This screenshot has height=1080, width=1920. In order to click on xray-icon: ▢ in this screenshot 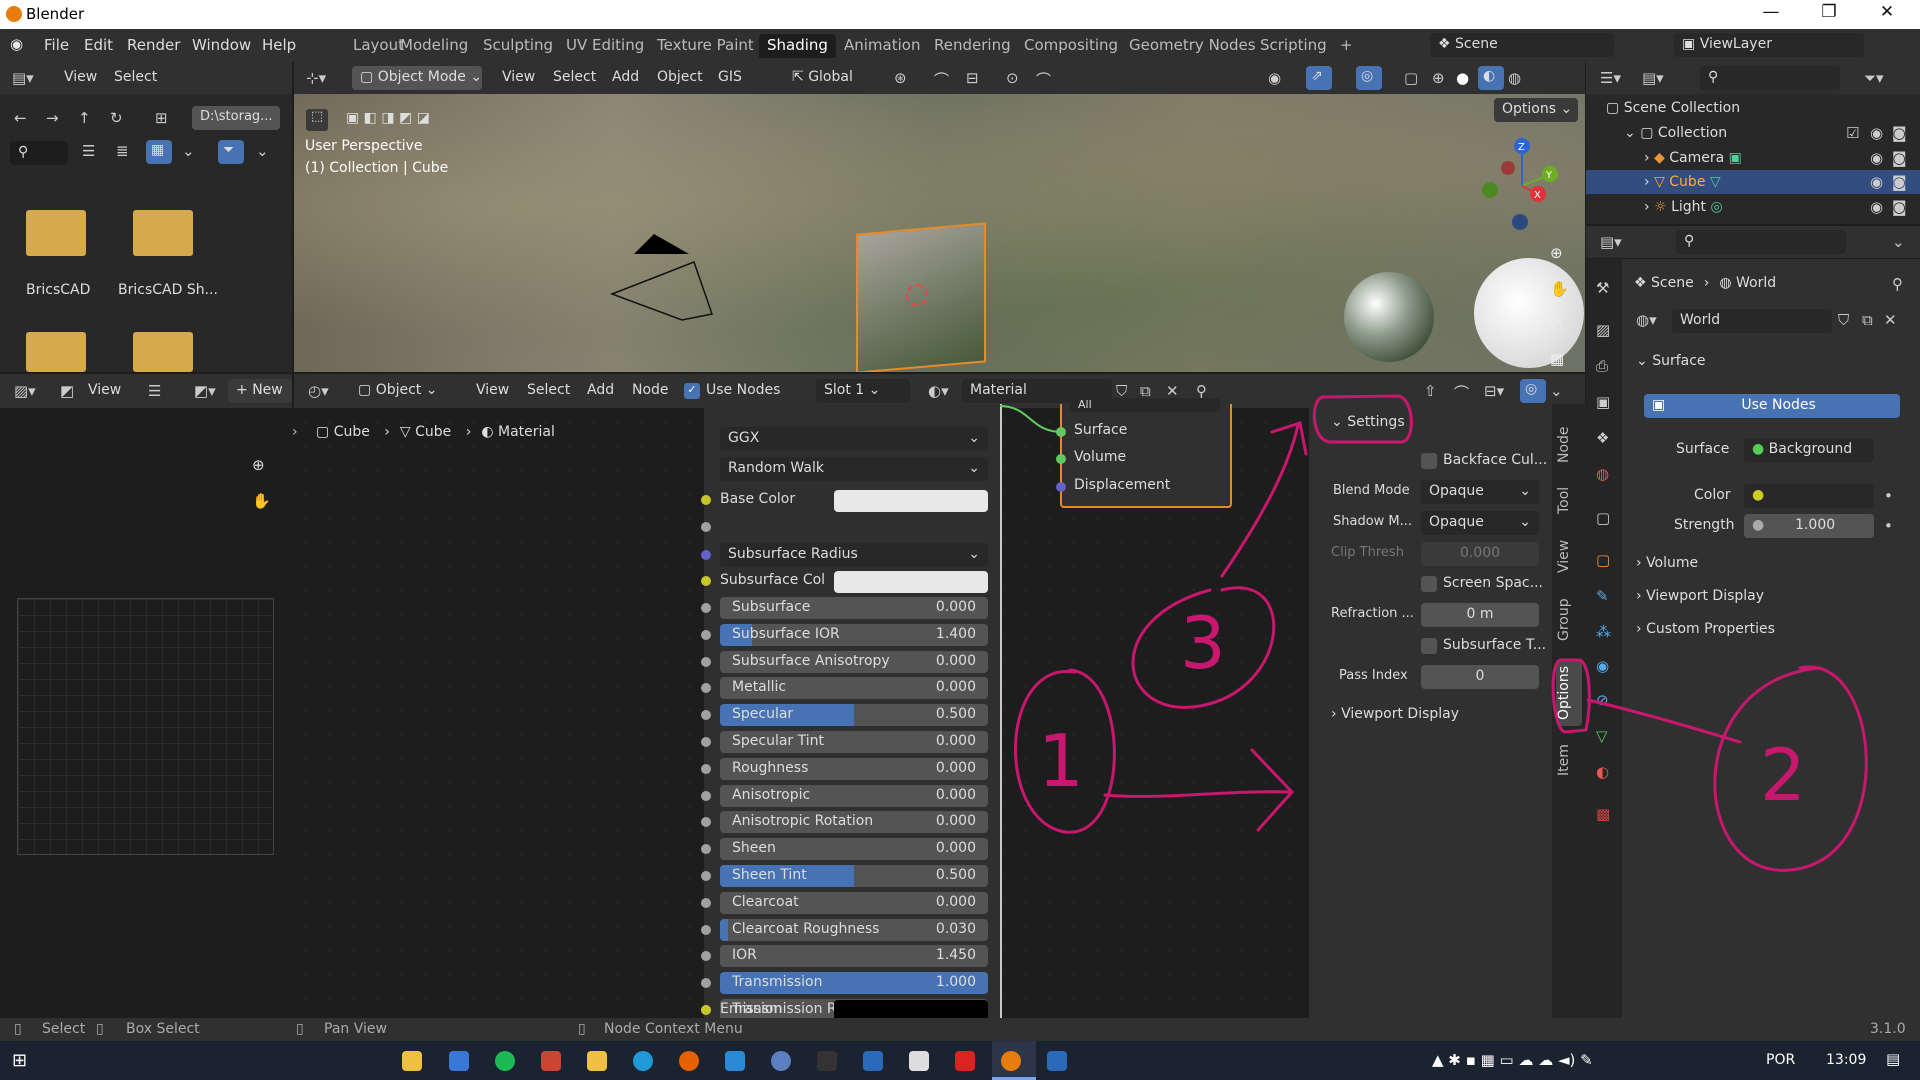, I will do `click(1411, 78)`.